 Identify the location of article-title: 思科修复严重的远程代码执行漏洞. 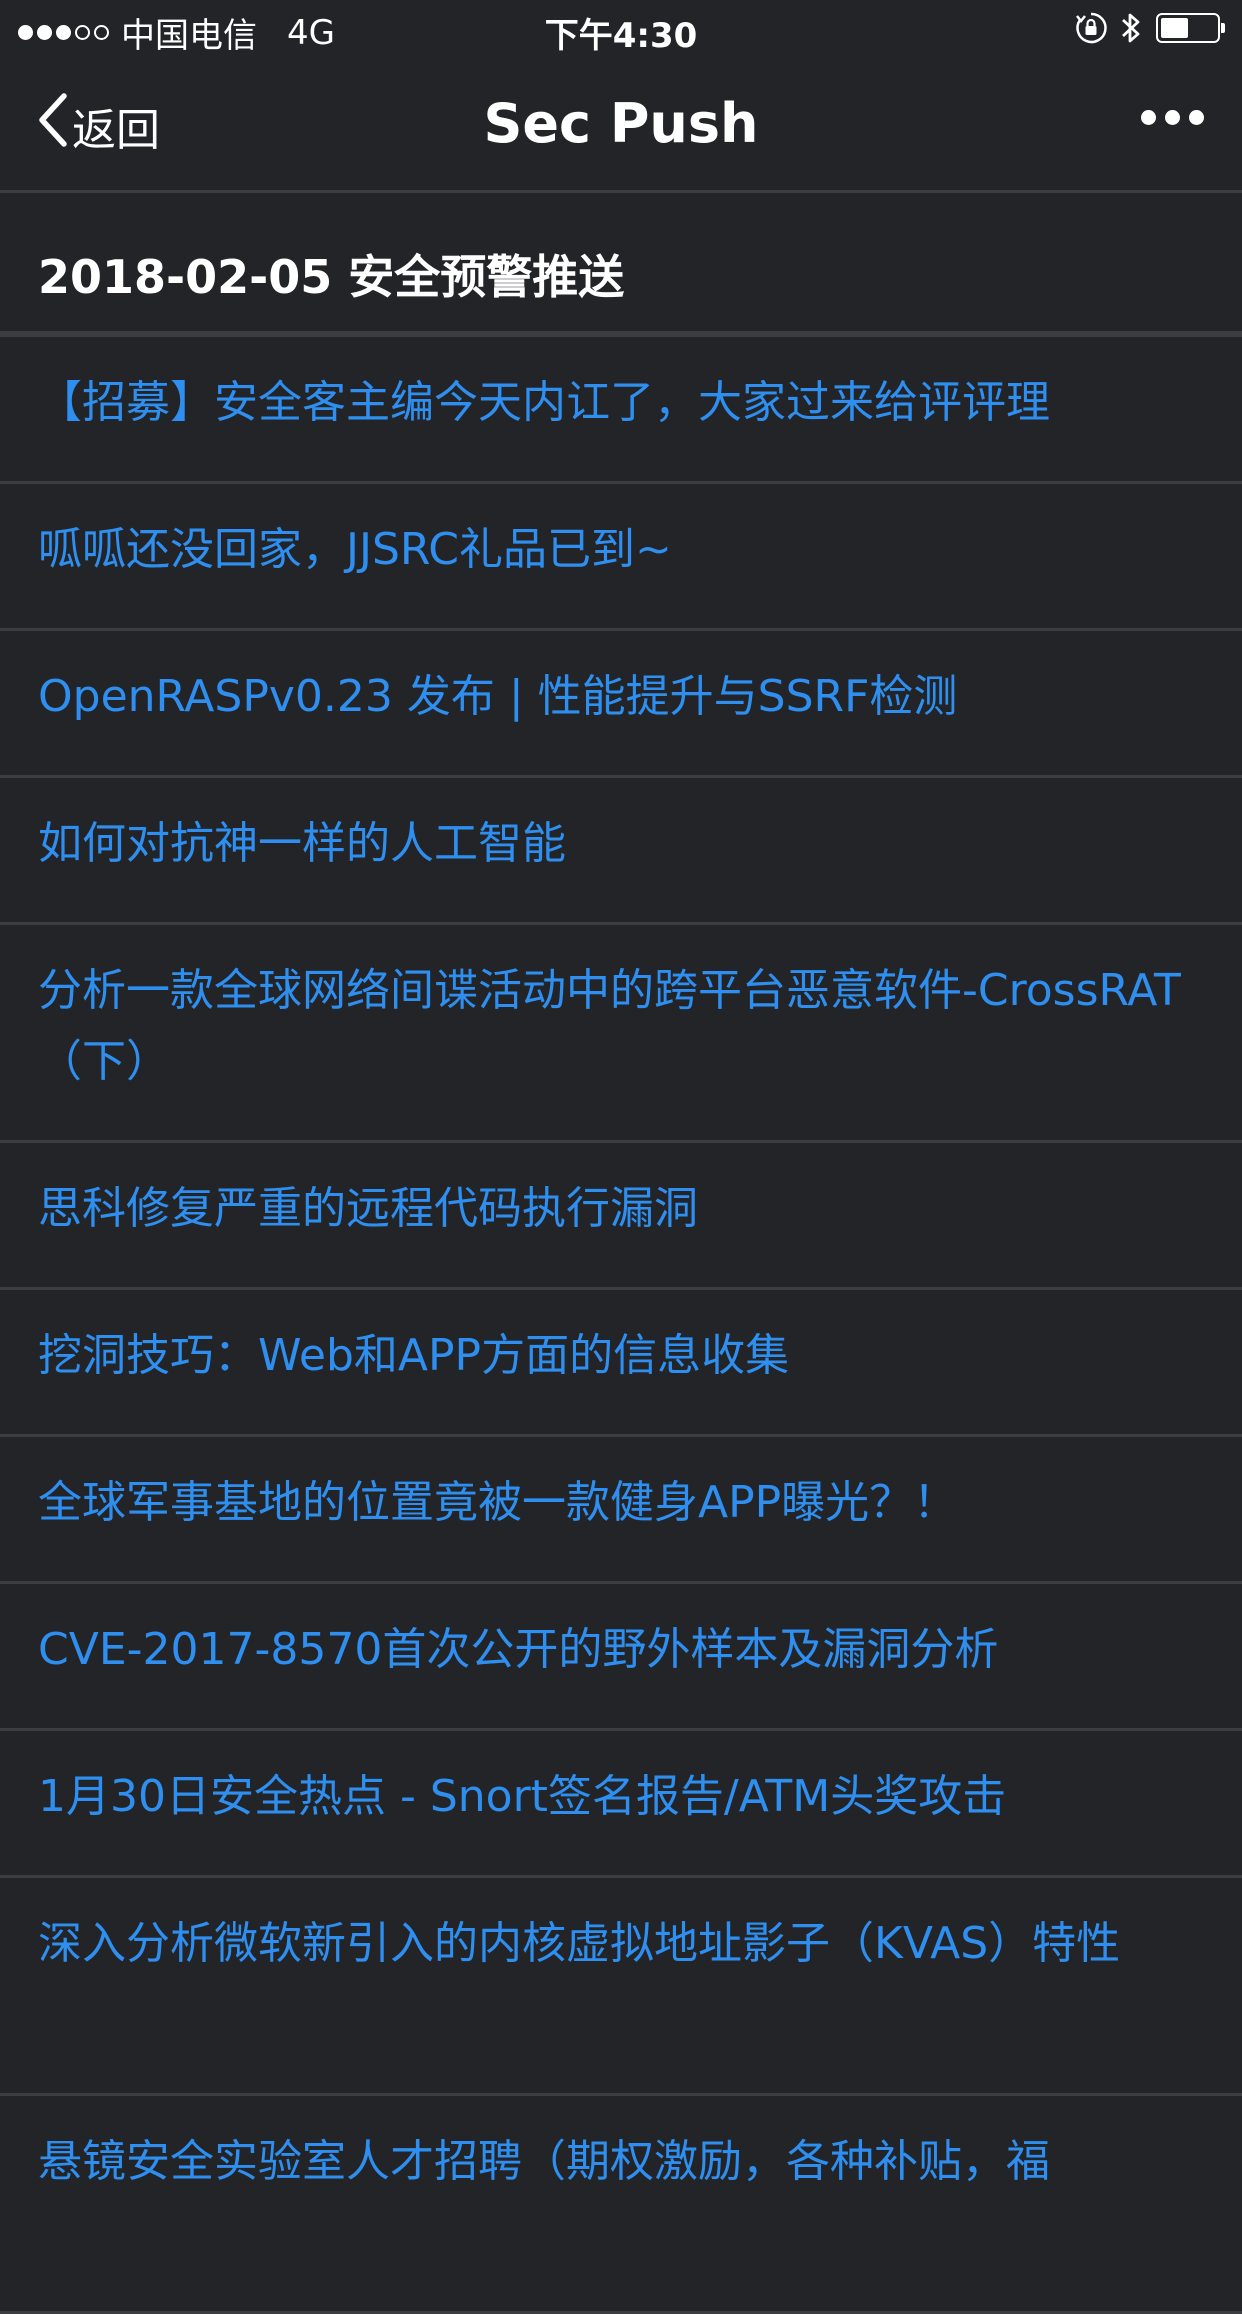
(368, 1208).